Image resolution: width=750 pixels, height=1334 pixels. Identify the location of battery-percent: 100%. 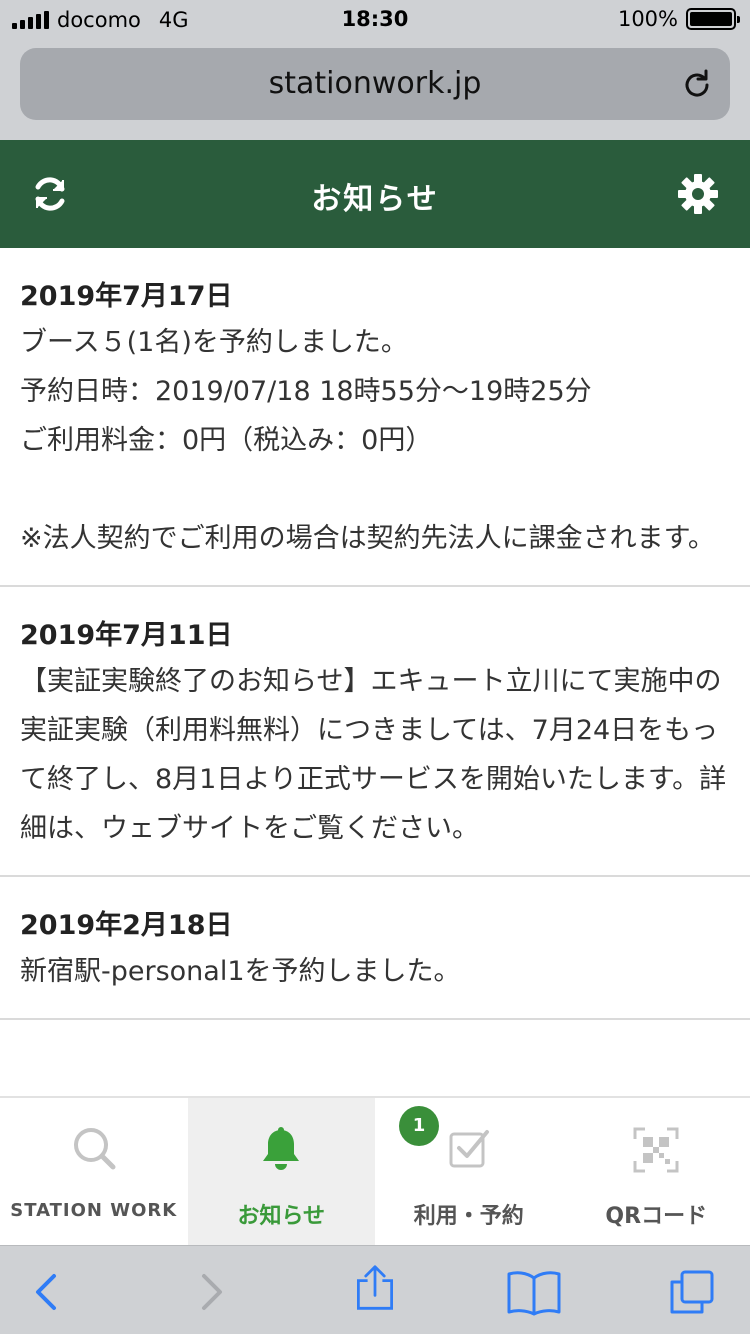
(647, 19).